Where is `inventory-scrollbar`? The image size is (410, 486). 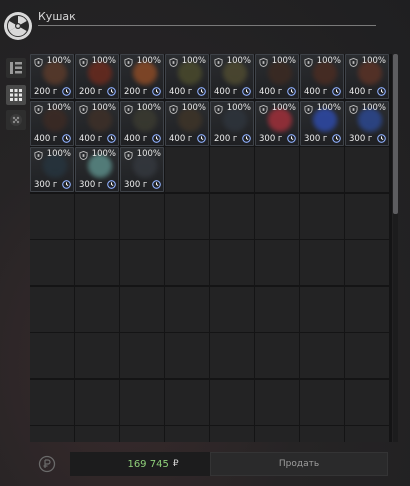 inventory-scrollbar is located at coordinates (395, 248).